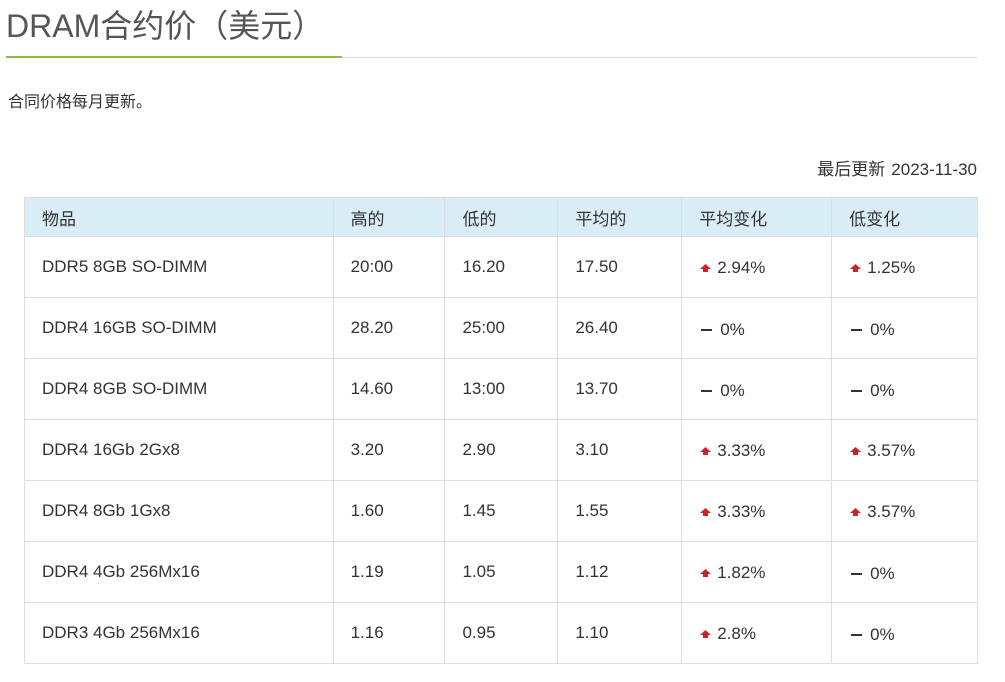 The width and height of the screenshot is (1005, 682). I want to click on last-updated-date: 2023-11-30, so click(934, 169).